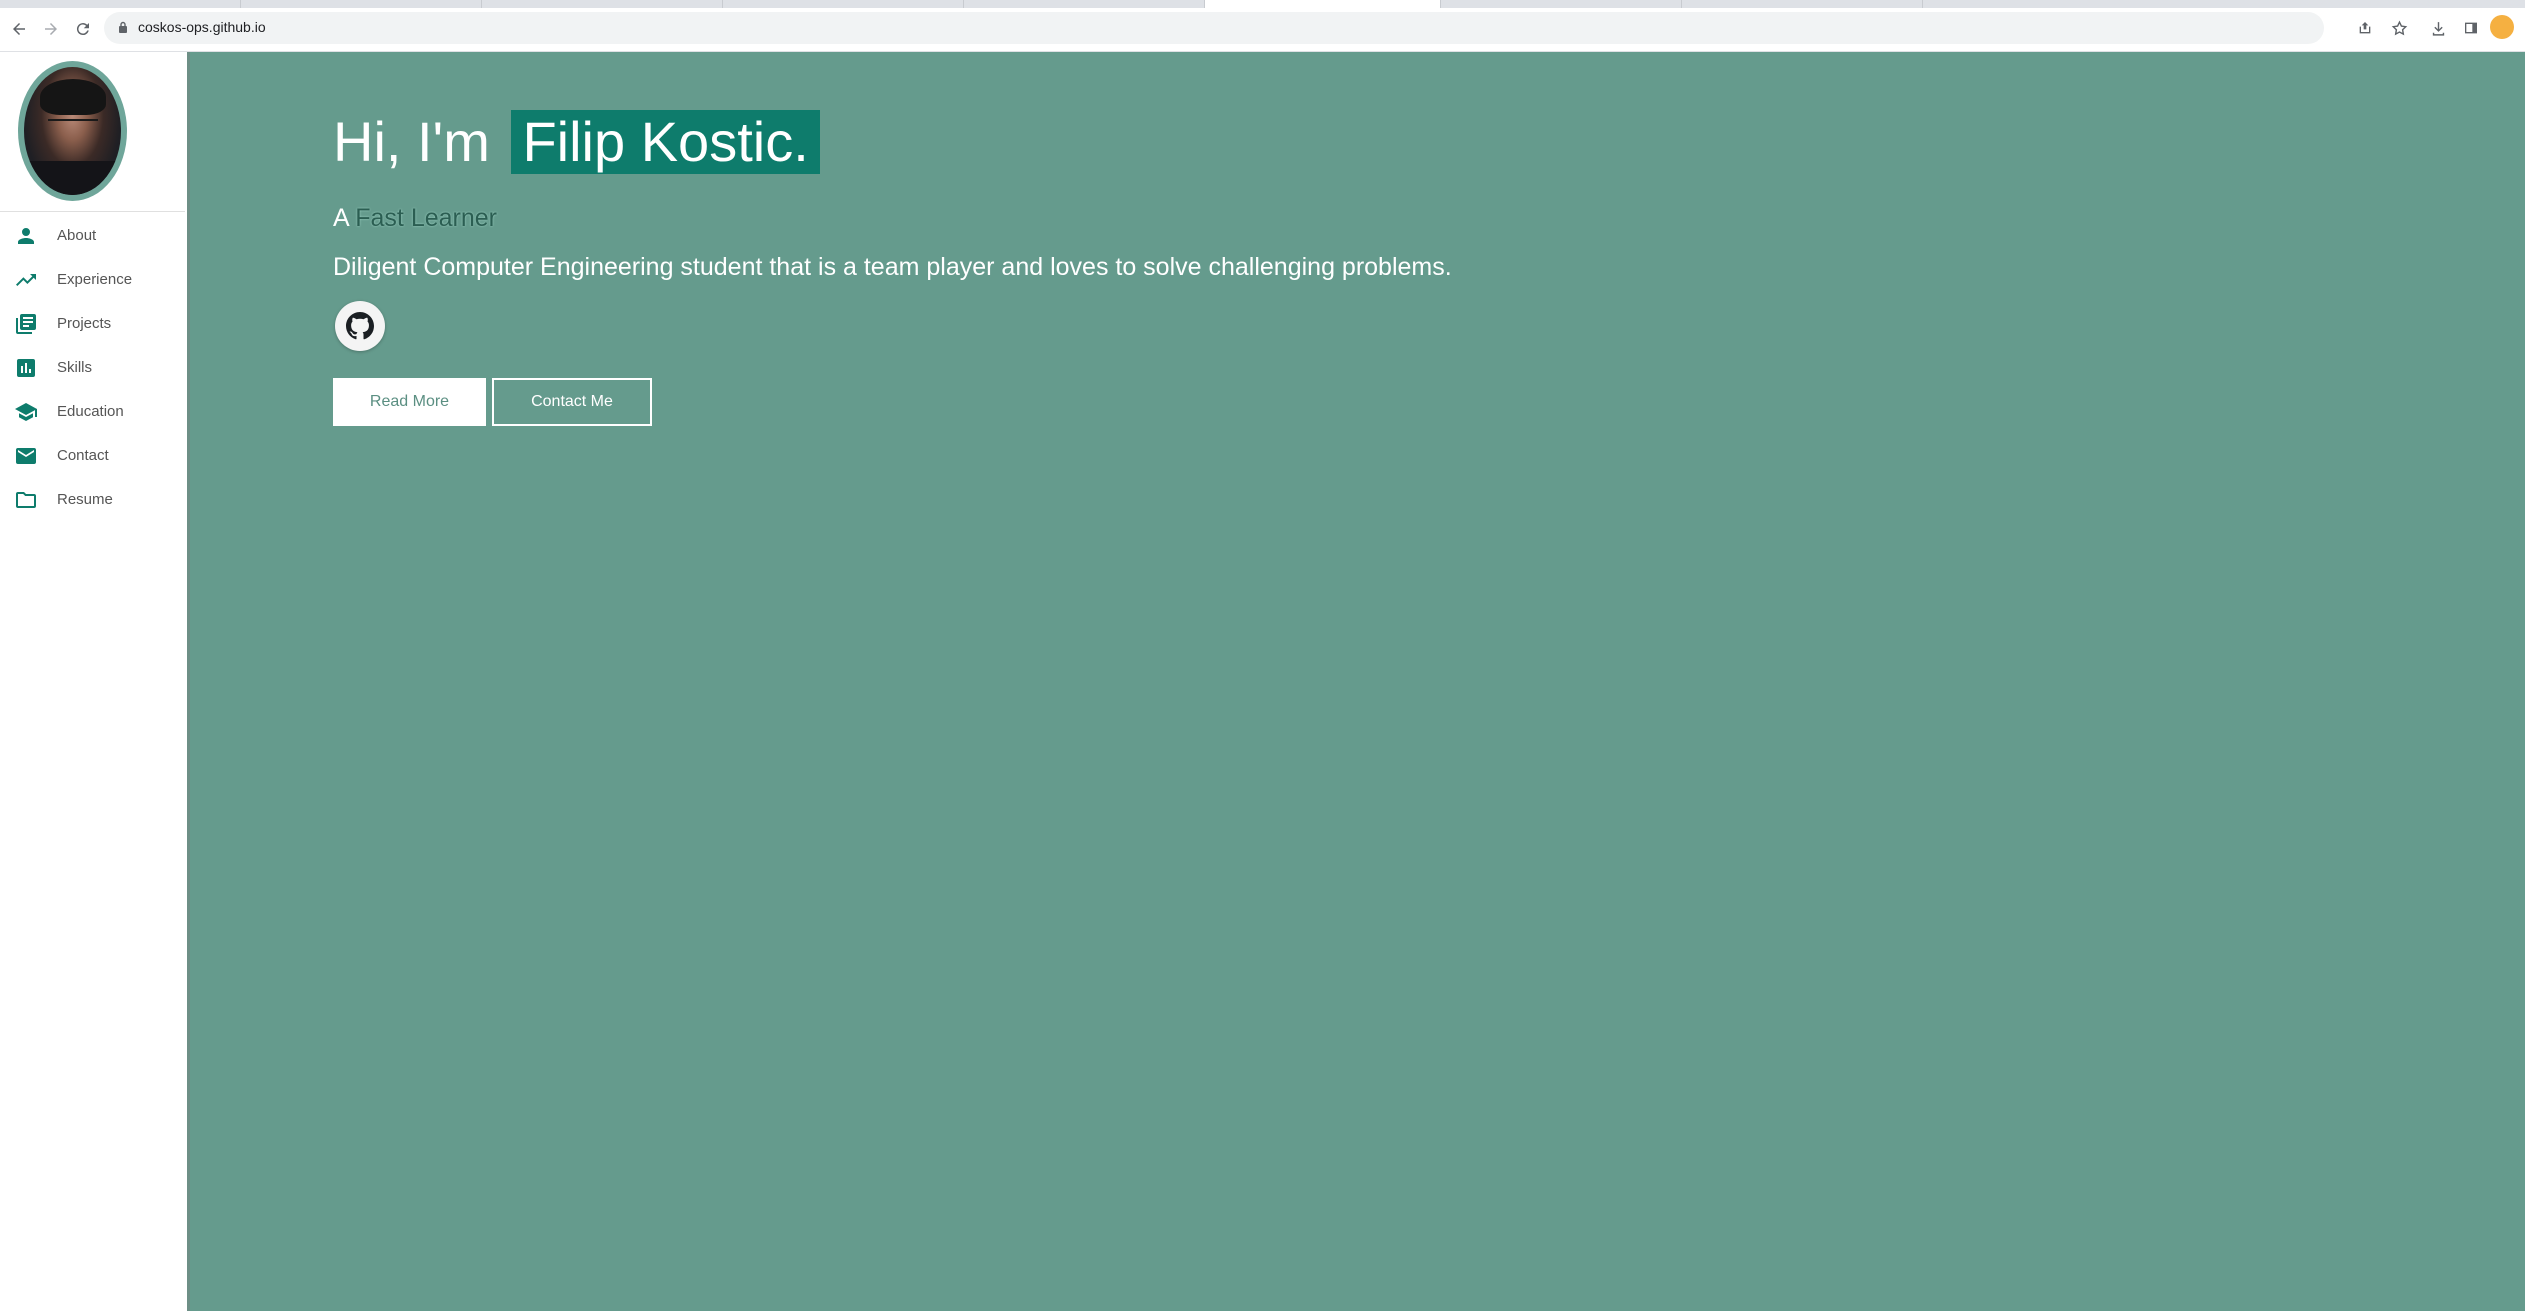  Describe the element at coordinates (2502, 27) in the screenshot. I see `profile-icon` at that location.